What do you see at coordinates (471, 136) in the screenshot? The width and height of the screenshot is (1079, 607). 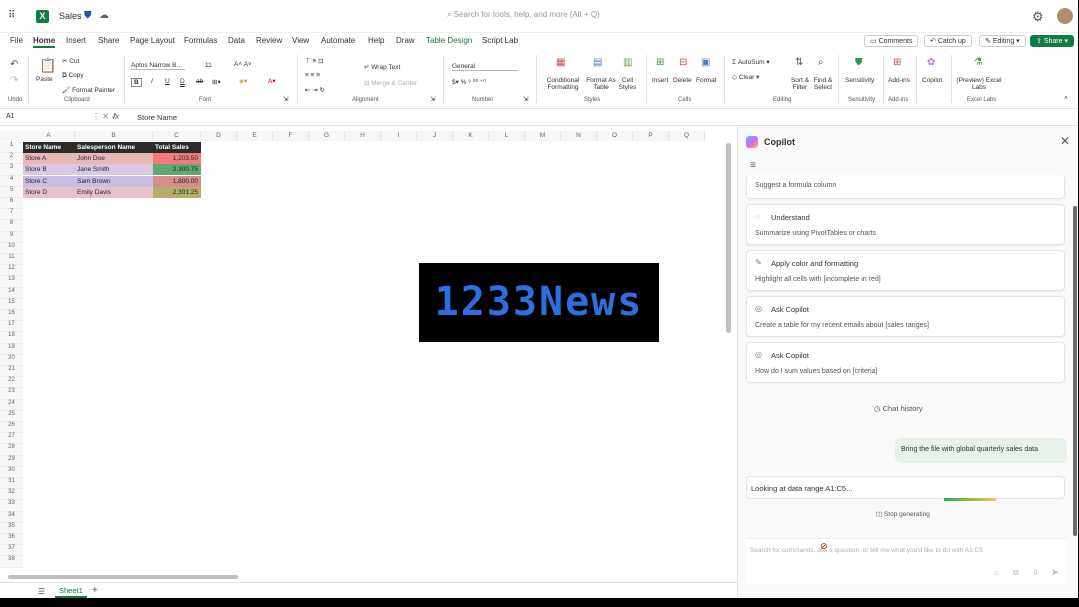 I see `column-header: K` at bounding box center [471, 136].